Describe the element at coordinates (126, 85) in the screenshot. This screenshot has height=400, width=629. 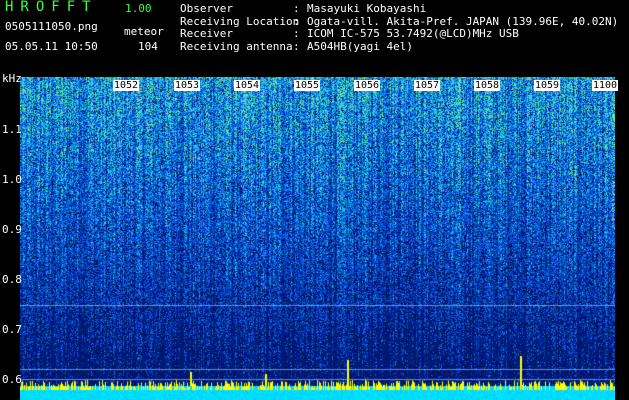
I see `time-label: 1052` at that location.